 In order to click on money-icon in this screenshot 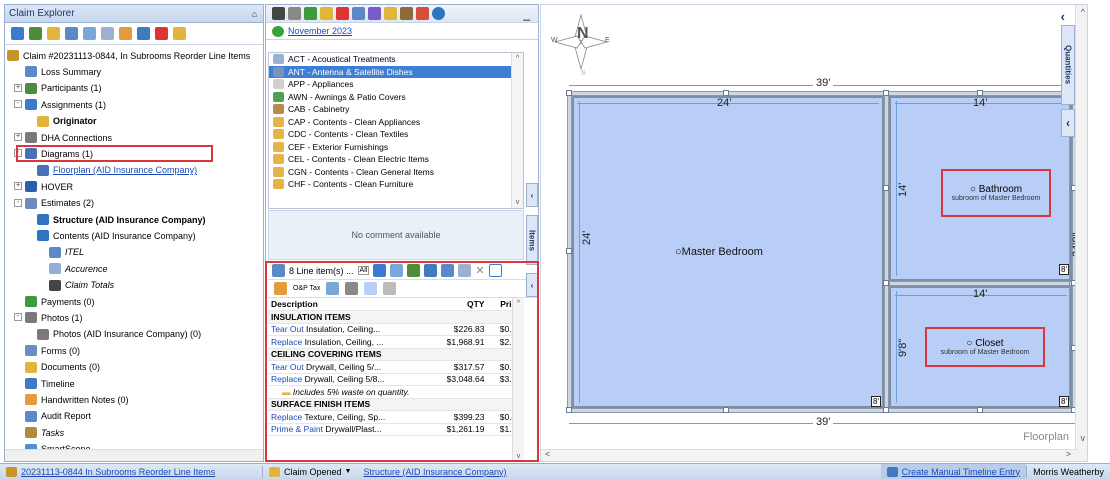, I will do `click(53, 33)`.